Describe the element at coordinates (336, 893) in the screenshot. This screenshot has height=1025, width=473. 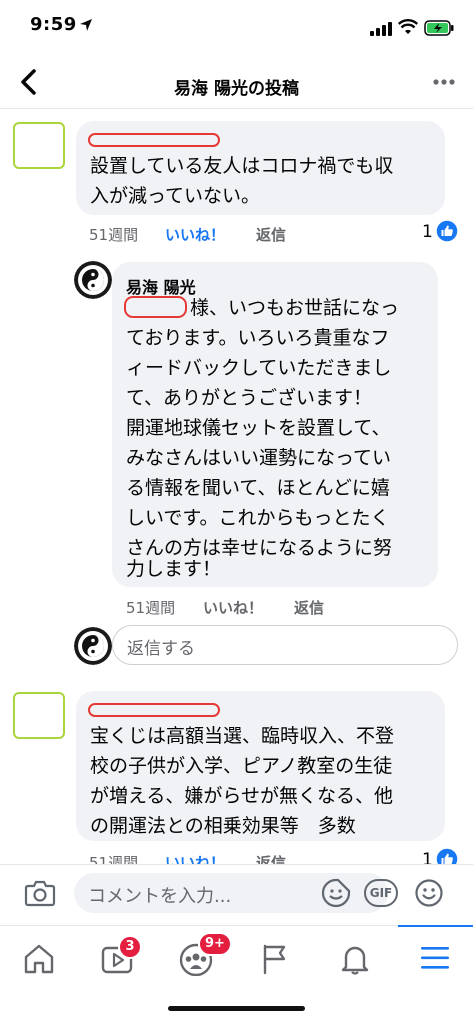
I see `sticker-icon` at that location.